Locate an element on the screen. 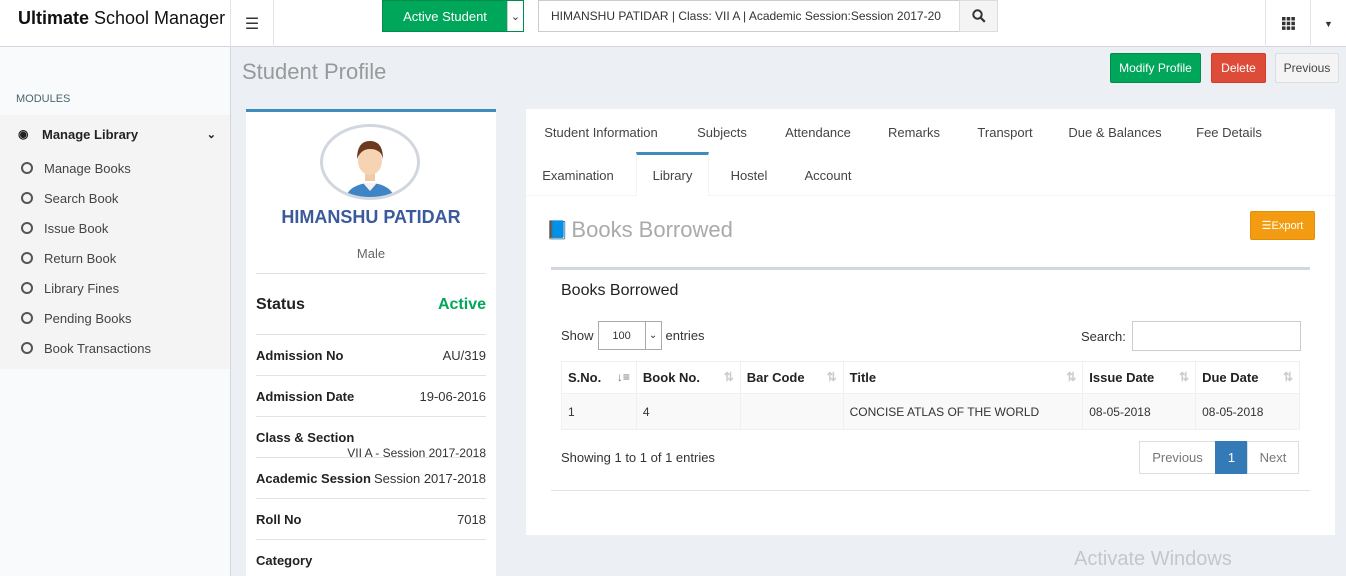 The image size is (1346, 576). entries-label: entries is located at coordinates (685, 335).